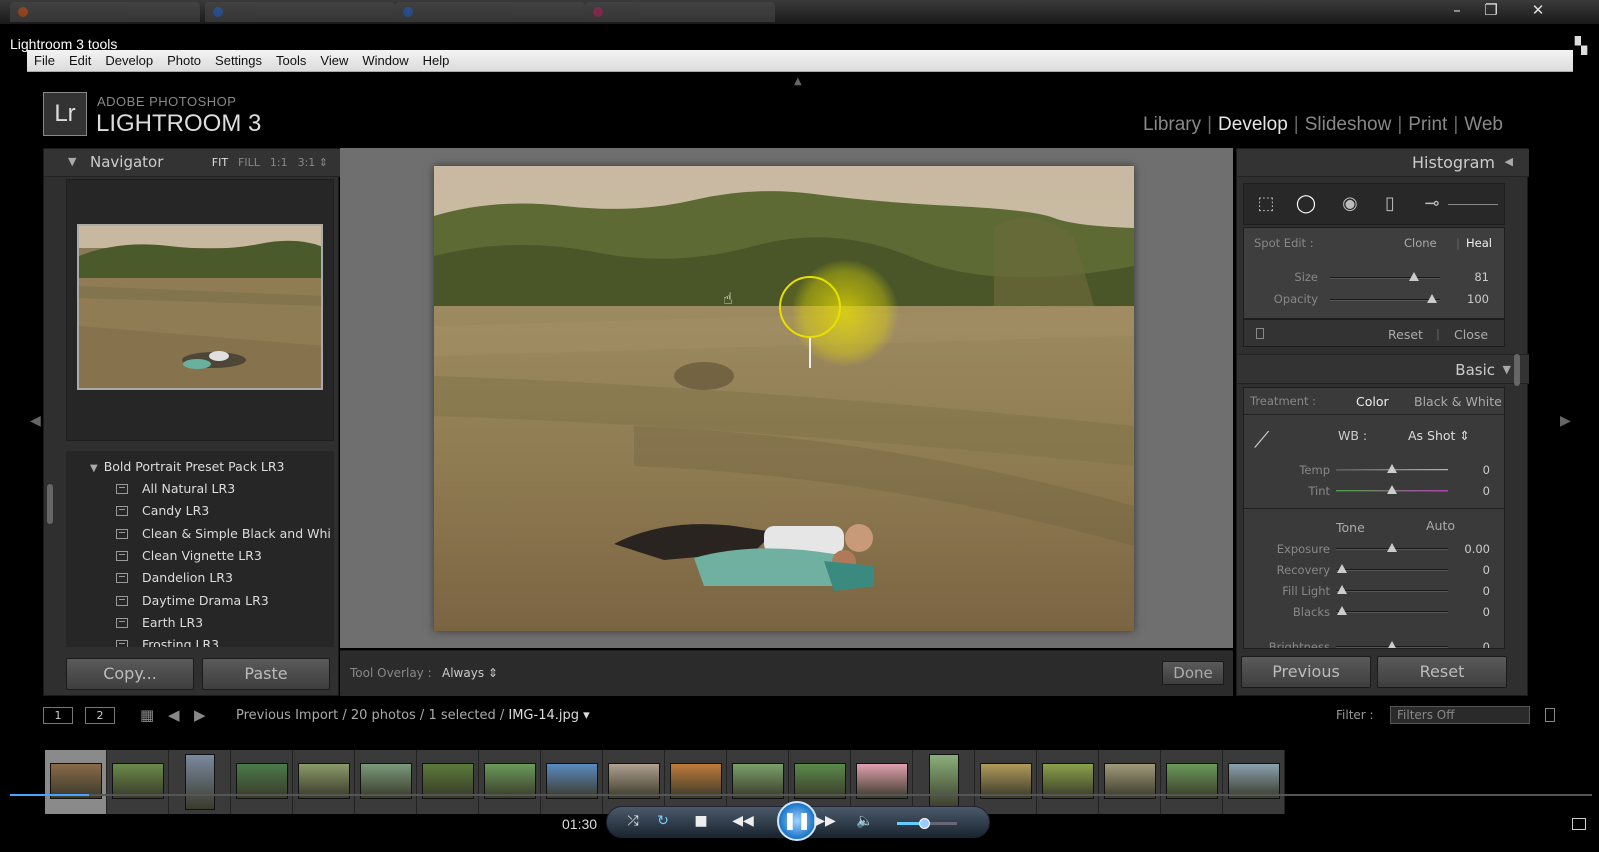  I want to click on pause-button: ❚❚, so click(797, 821).